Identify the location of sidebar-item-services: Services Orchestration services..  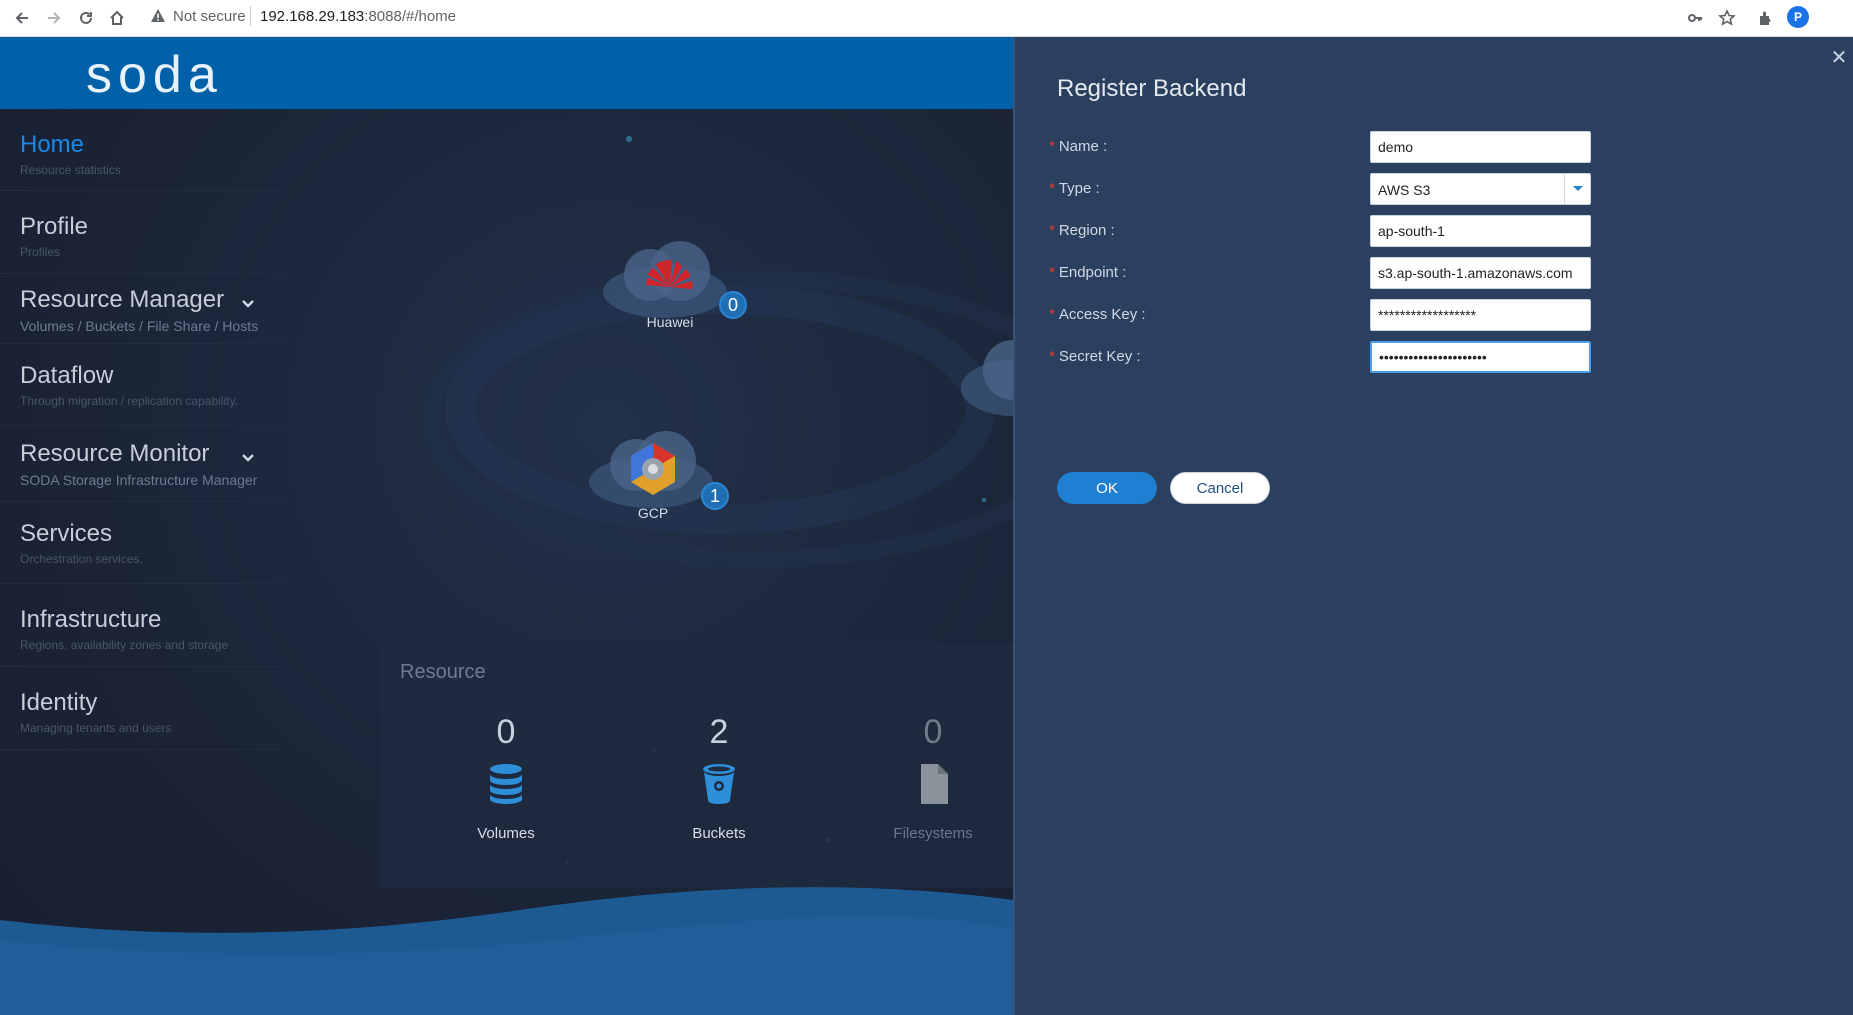
(141, 543).